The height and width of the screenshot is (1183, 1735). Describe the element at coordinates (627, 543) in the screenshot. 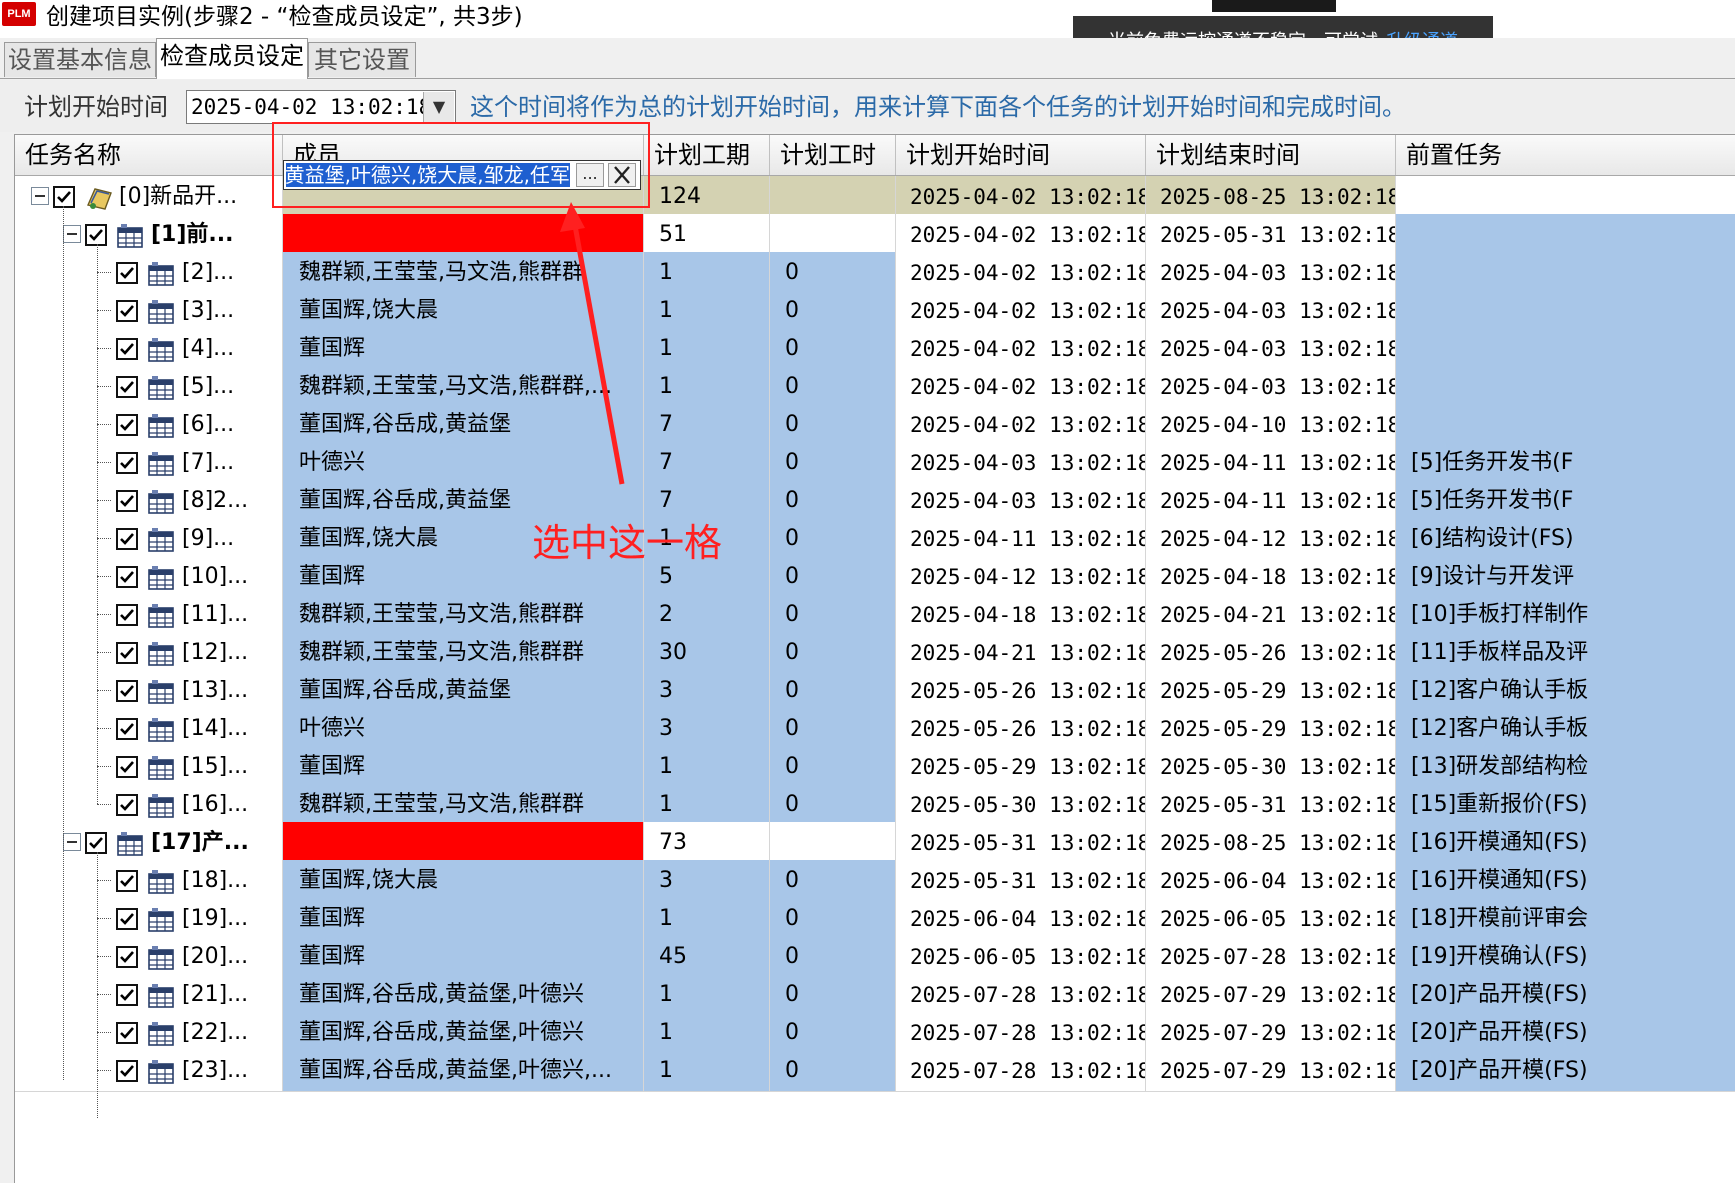

I see `annotation-text: 选中这一格` at that location.